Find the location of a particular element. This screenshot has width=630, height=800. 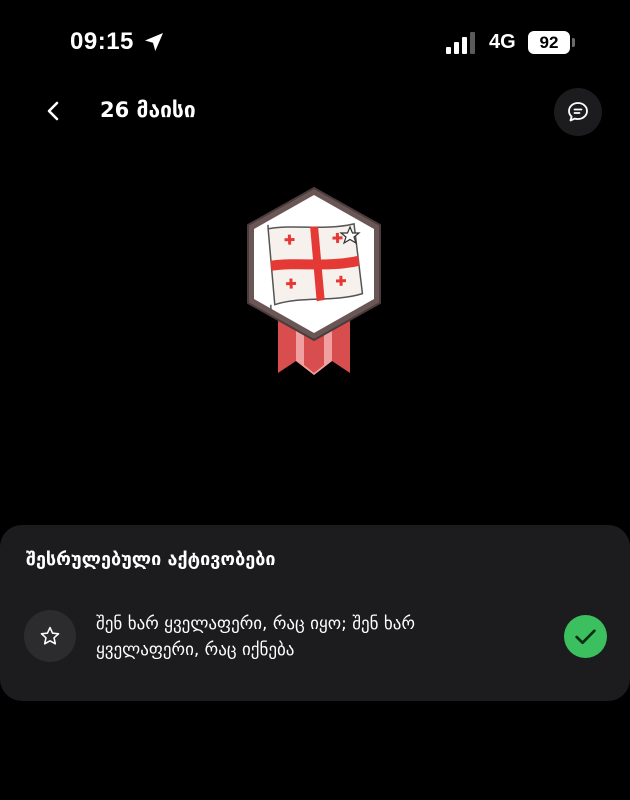

chat-bubble-icon is located at coordinates (578, 112).